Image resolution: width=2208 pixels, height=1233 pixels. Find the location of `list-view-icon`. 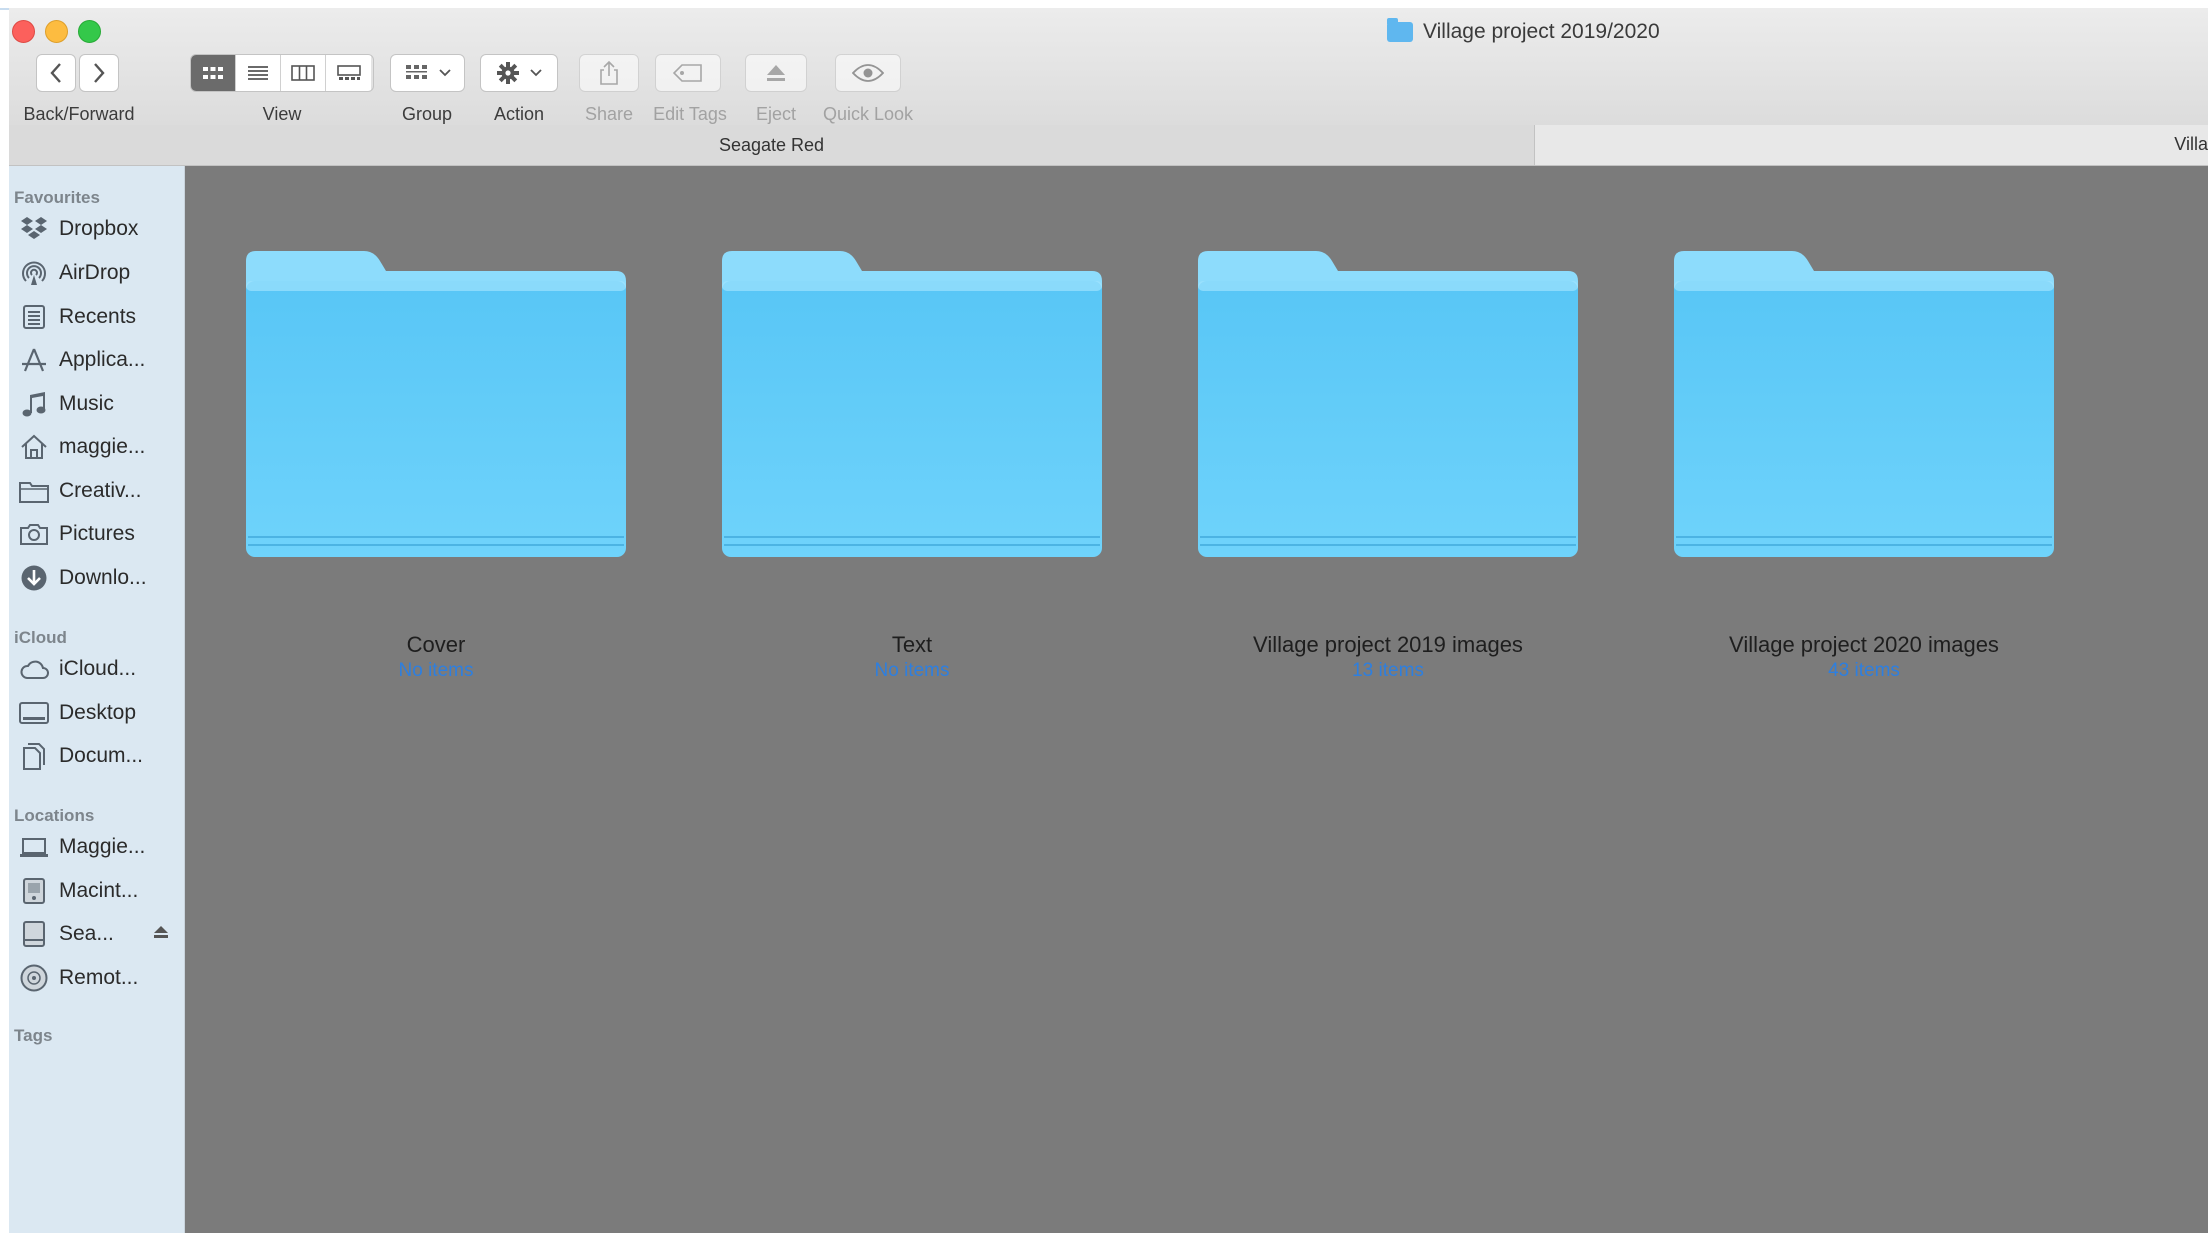

list-view-icon is located at coordinates (258, 73).